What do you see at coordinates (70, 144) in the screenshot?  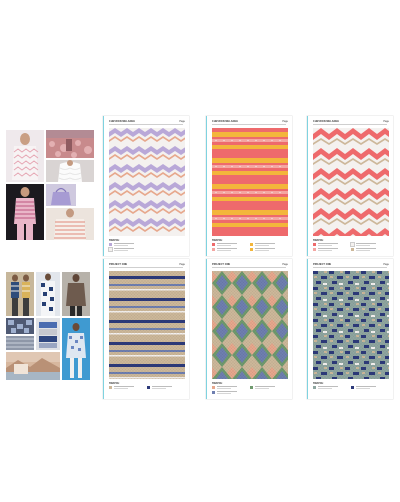 I see `photo-pink-field` at bounding box center [70, 144].